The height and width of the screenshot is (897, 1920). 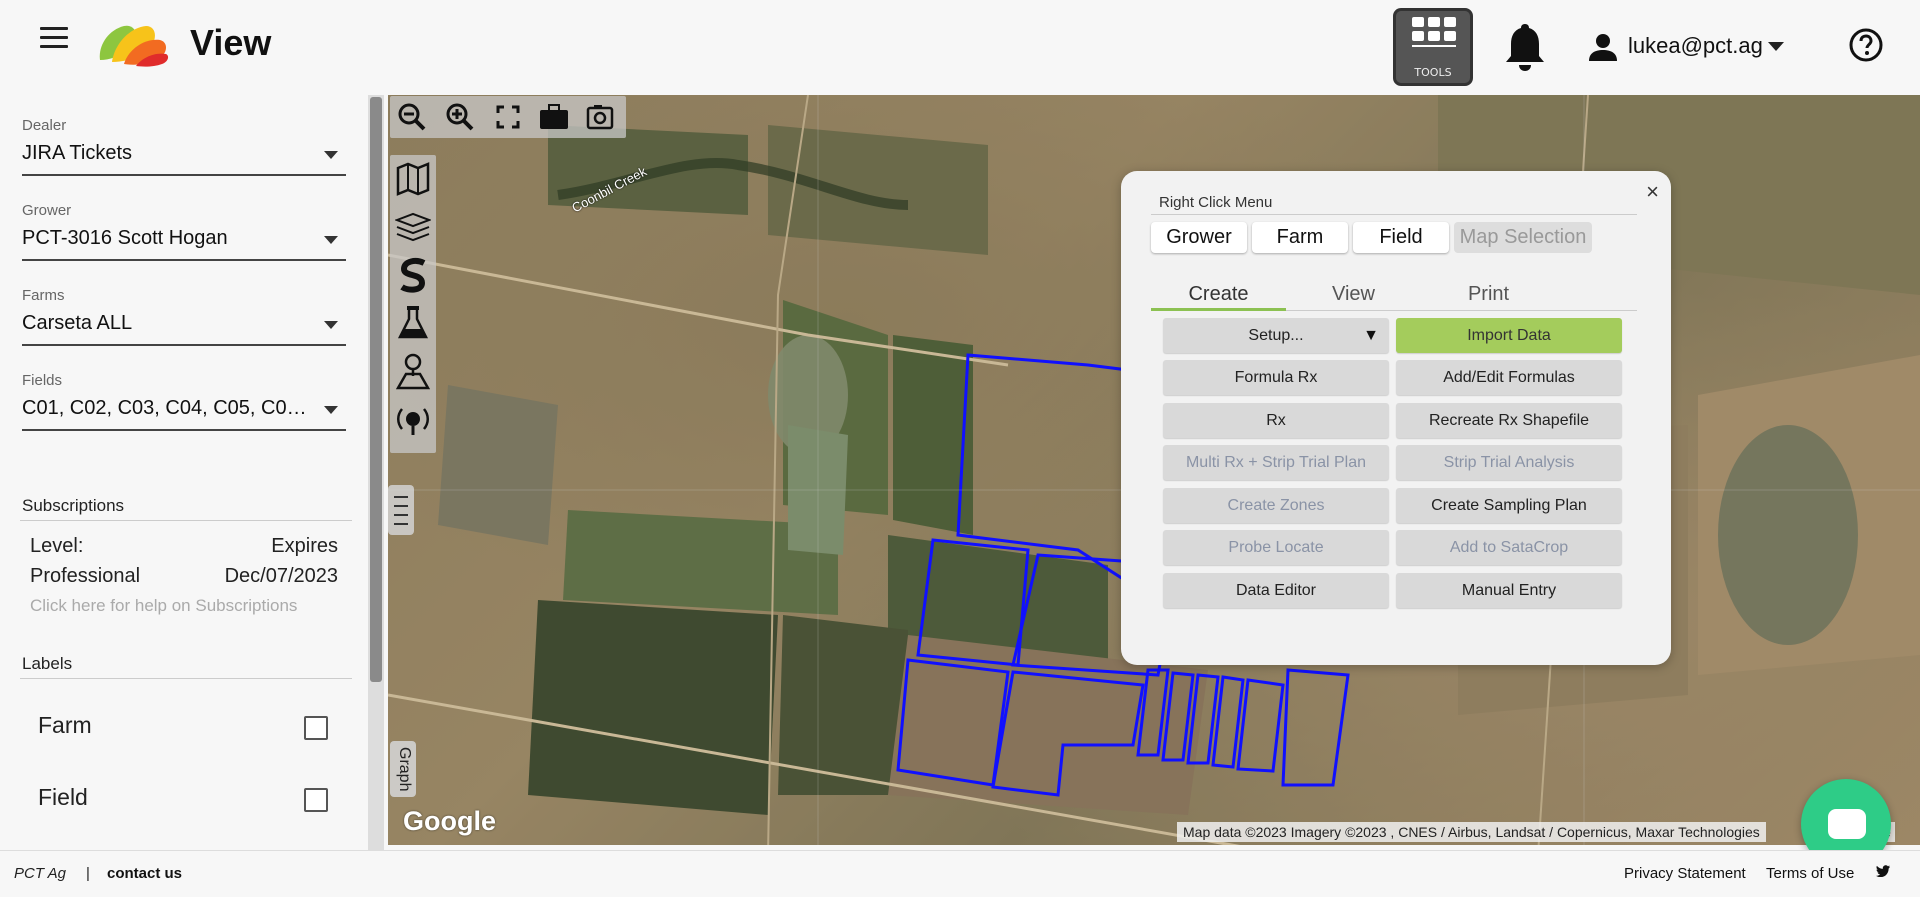 What do you see at coordinates (1523, 237) in the screenshot?
I see `tab-map-selection: Map Selection` at bounding box center [1523, 237].